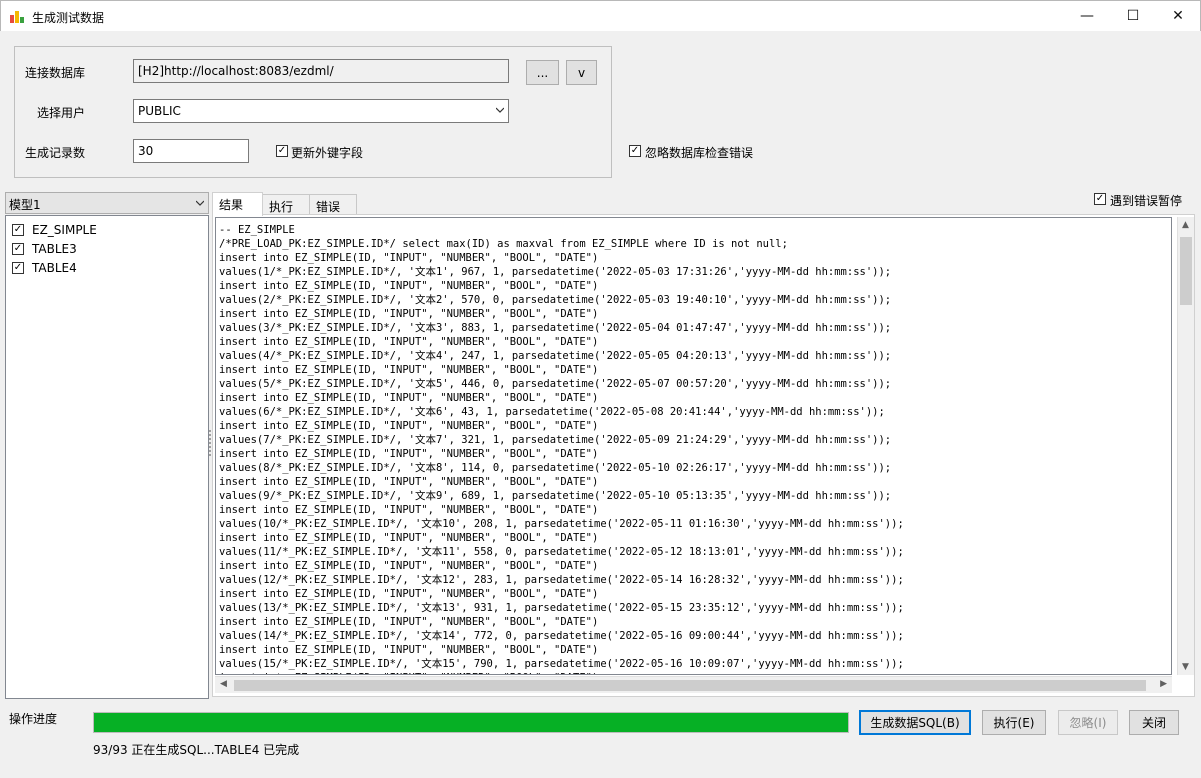  Describe the element at coordinates (327, 153) in the screenshot. I see `update-fk-label: 更新外键字段` at that location.